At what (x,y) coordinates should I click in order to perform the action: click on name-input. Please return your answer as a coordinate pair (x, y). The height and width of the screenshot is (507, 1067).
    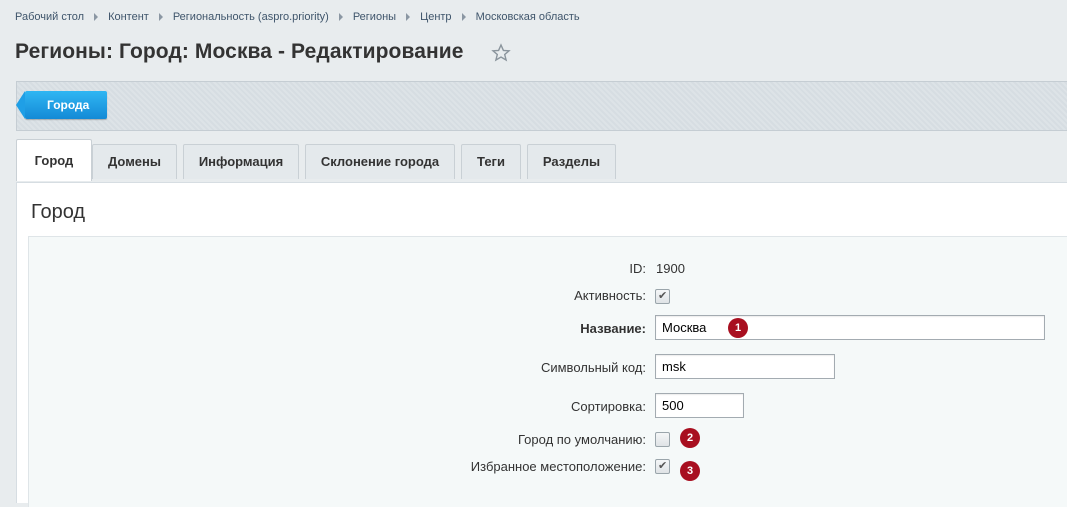
    Looking at the image, I should click on (850, 327).